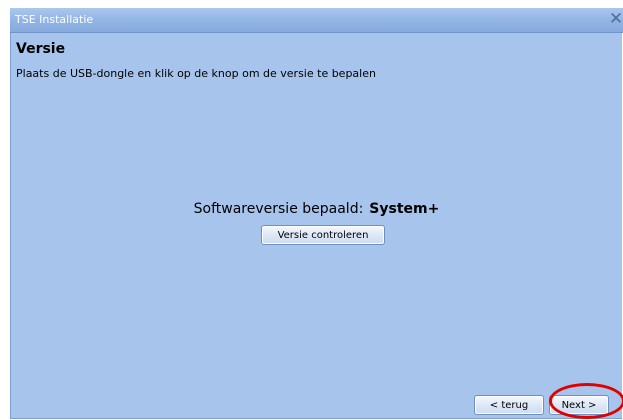 The height and width of the screenshot is (420, 623). I want to click on window-title: TSE Installatie, so click(54, 19).